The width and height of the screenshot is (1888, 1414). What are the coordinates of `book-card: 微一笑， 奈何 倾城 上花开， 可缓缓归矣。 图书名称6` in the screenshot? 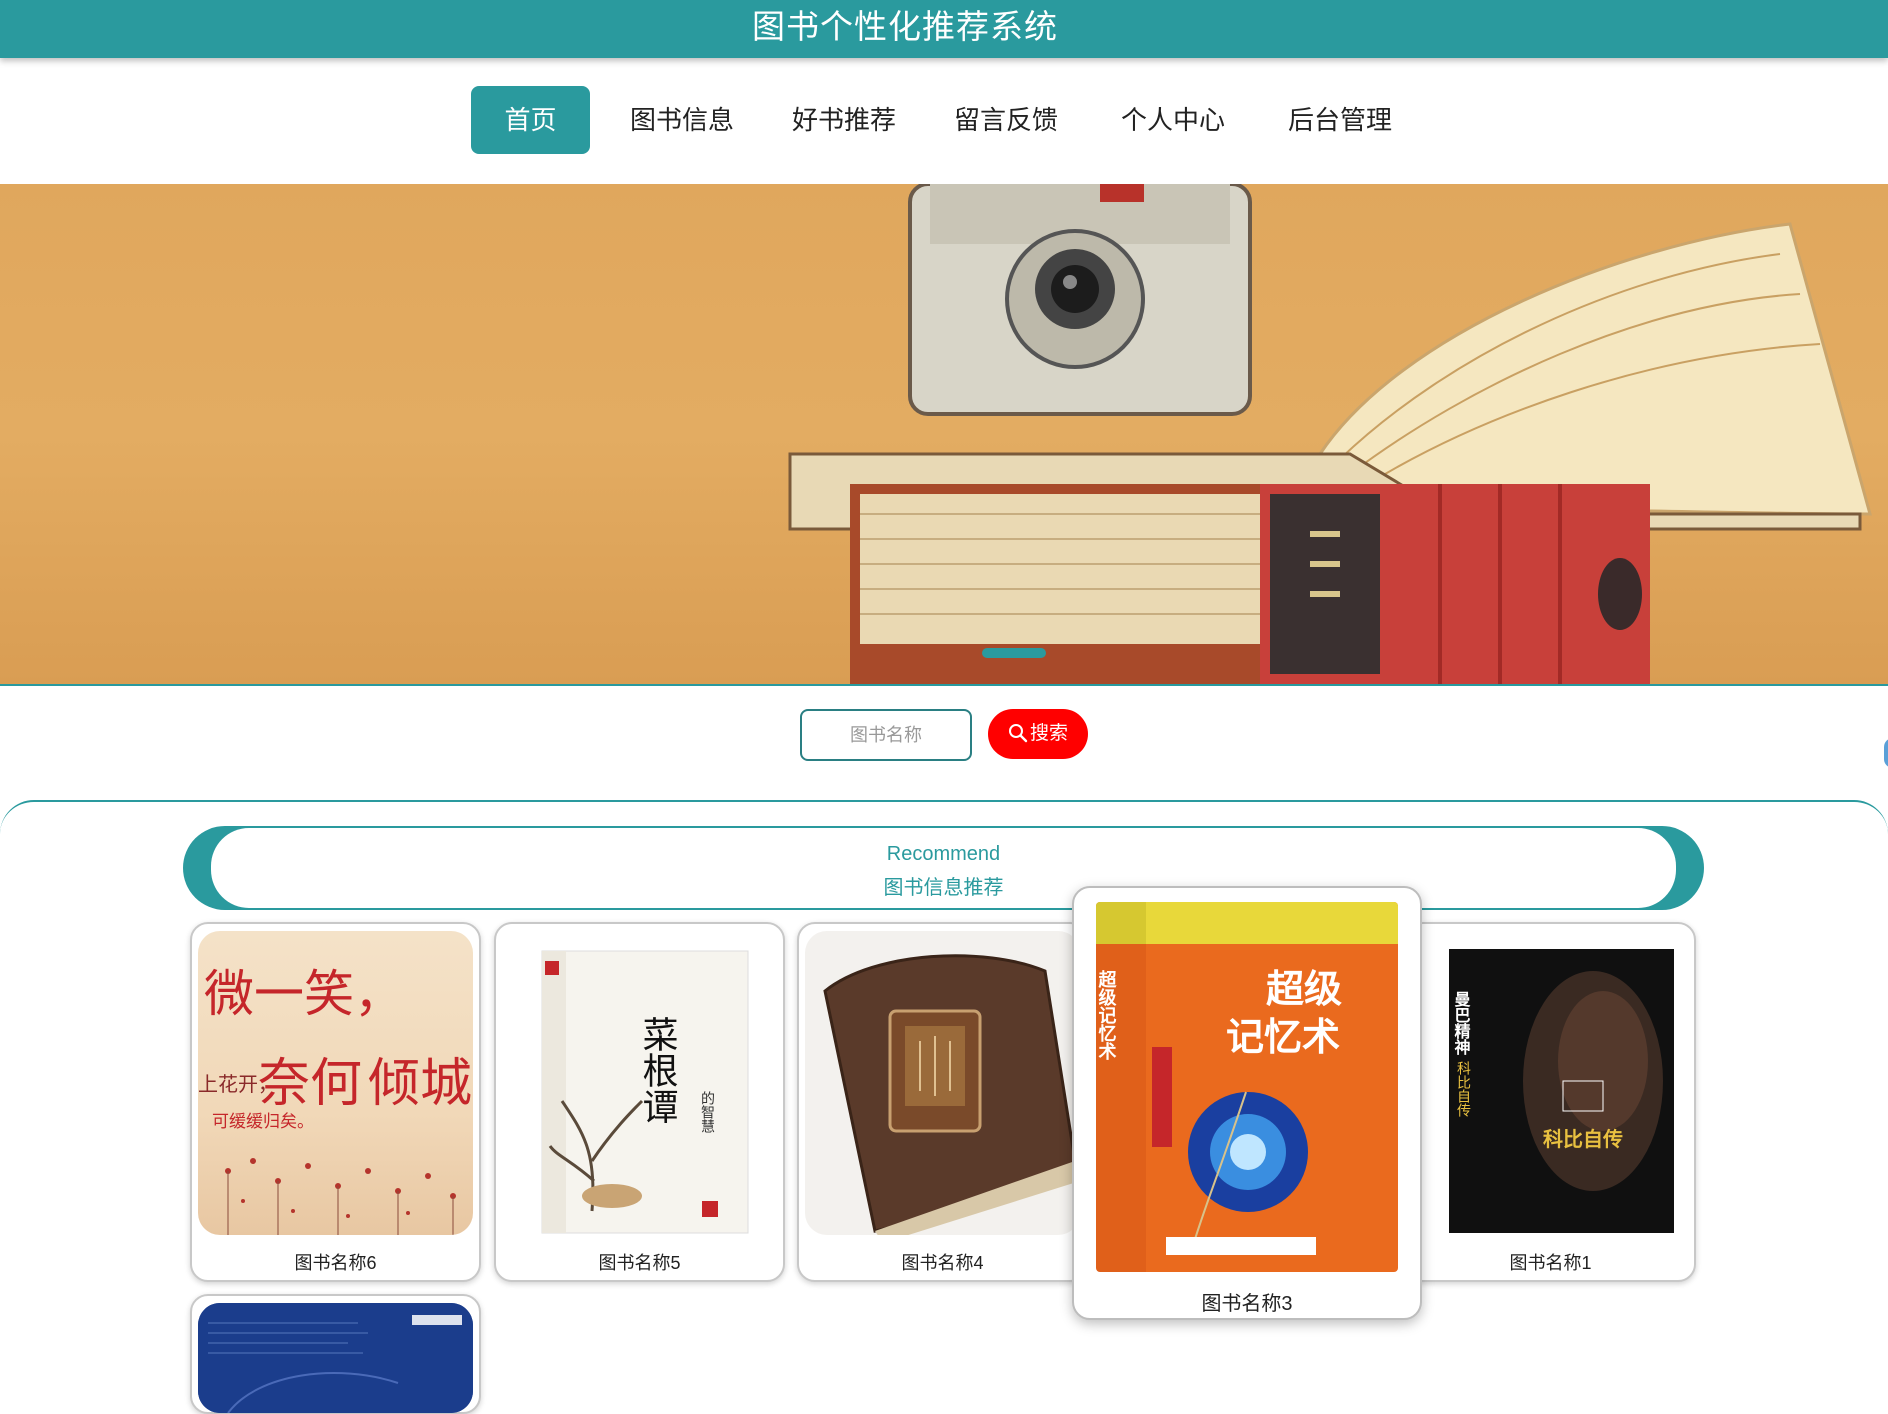 It's located at (335, 1102).